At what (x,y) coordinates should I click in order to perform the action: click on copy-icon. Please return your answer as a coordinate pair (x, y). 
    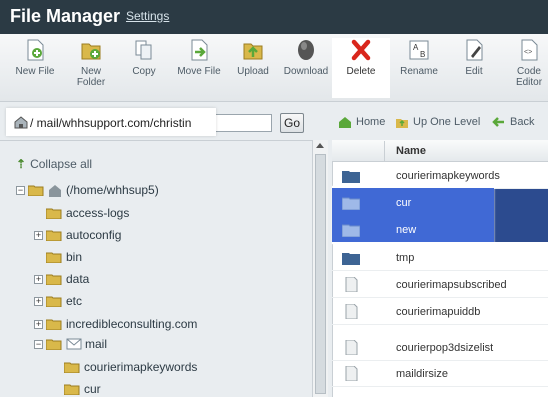
    Looking at the image, I should click on (143, 50).